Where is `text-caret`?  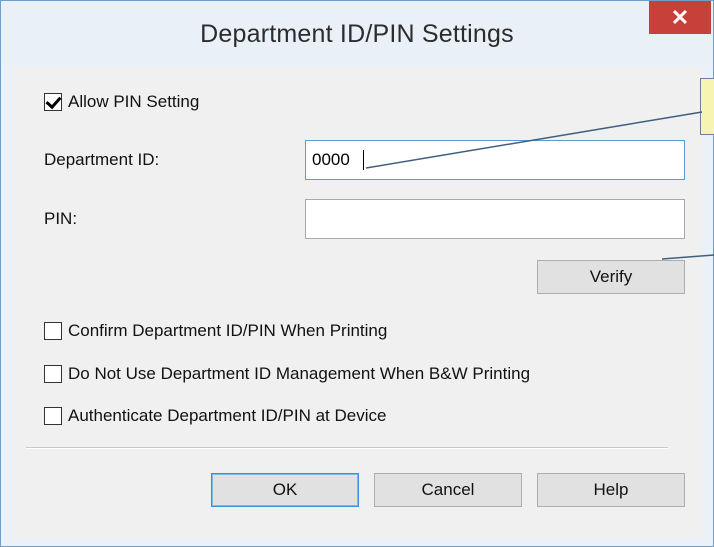
text-caret is located at coordinates (363, 160).